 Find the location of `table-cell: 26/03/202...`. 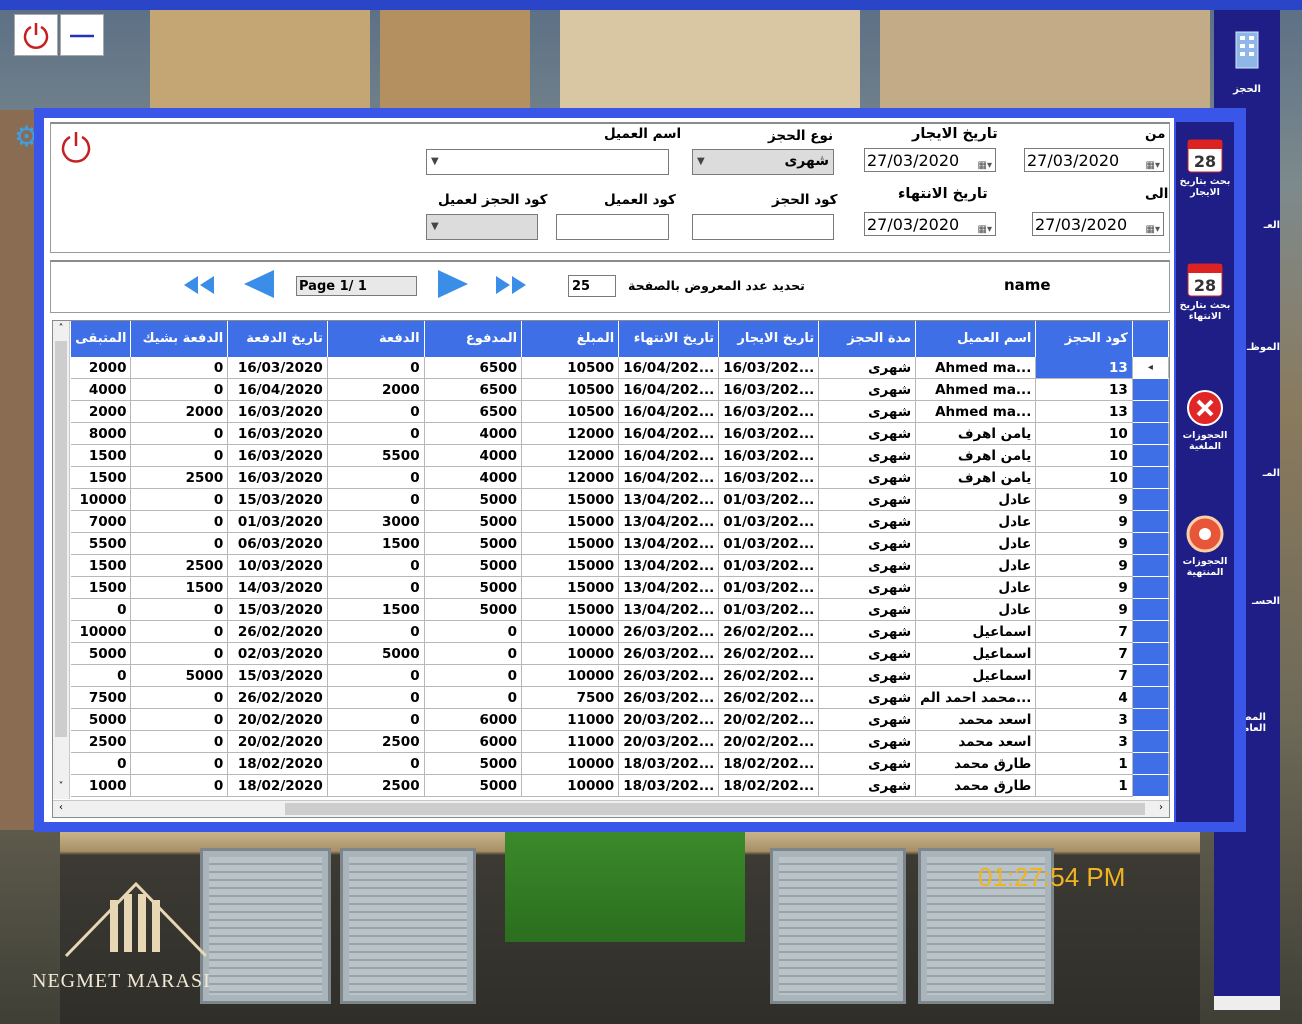

table-cell: 26/03/202... is located at coordinates (669, 697).